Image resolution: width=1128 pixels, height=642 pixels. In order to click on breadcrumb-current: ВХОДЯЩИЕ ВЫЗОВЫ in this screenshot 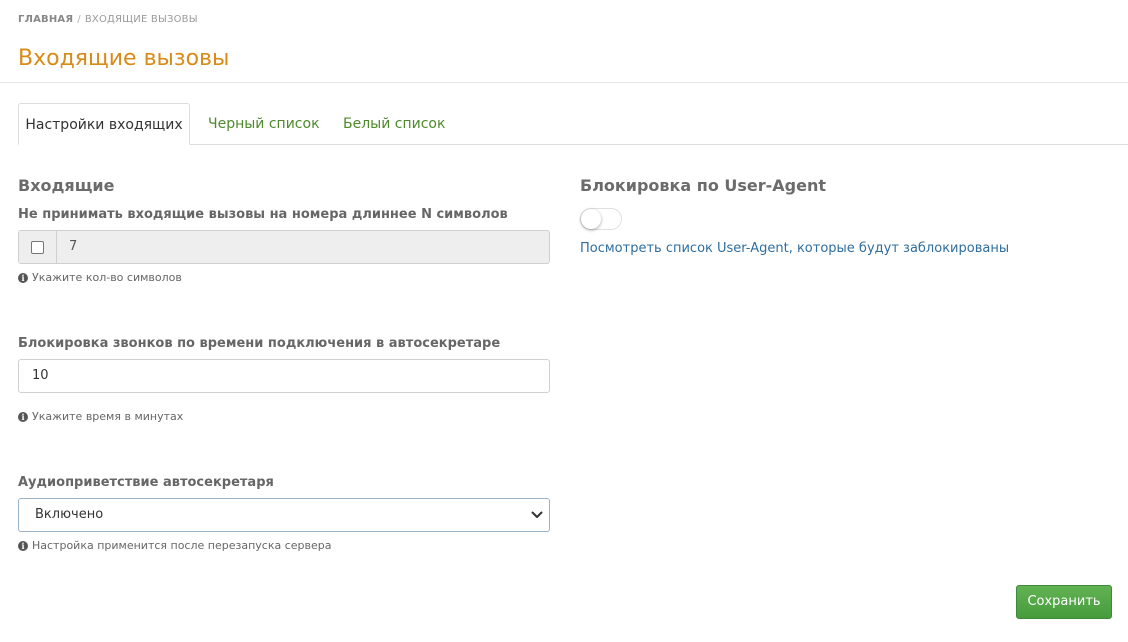, I will do `click(141, 19)`.